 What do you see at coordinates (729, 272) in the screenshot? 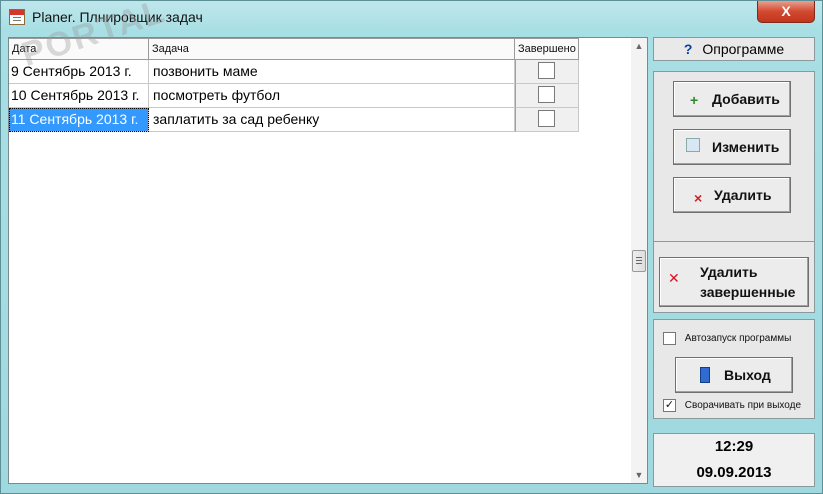
I see `delete-done-label-1: Удалить` at bounding box center [729, 272].